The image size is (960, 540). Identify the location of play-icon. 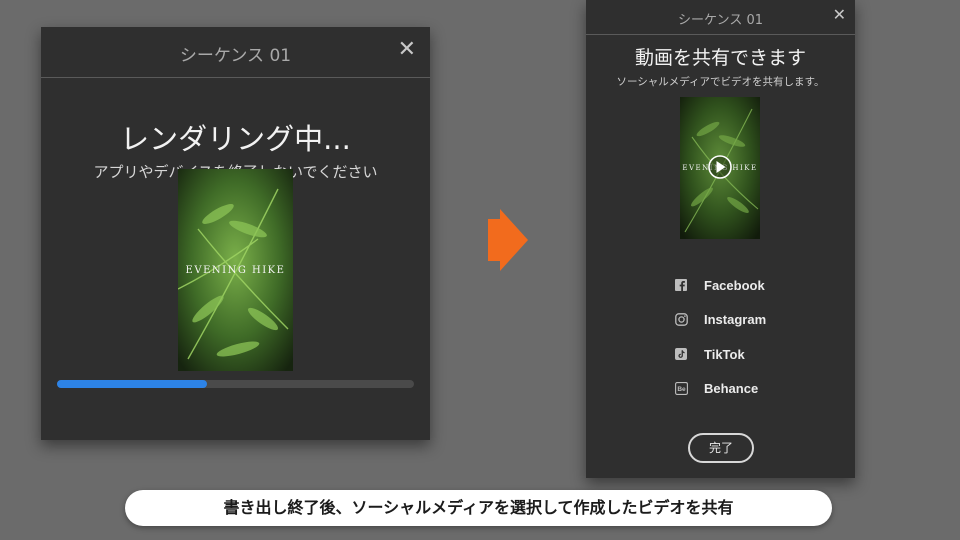
(720, 167).